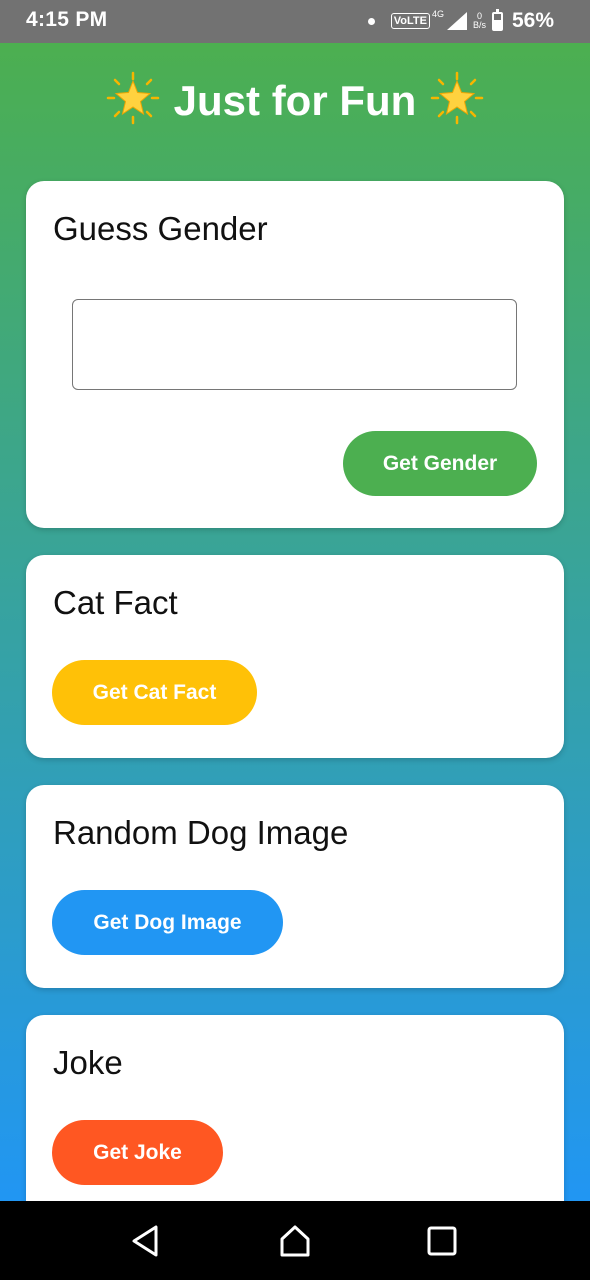  What do you see at coordinates (146, 1241) in the screenshot?
I see `back-triangle-icon` at bounding box center [146, 1241].